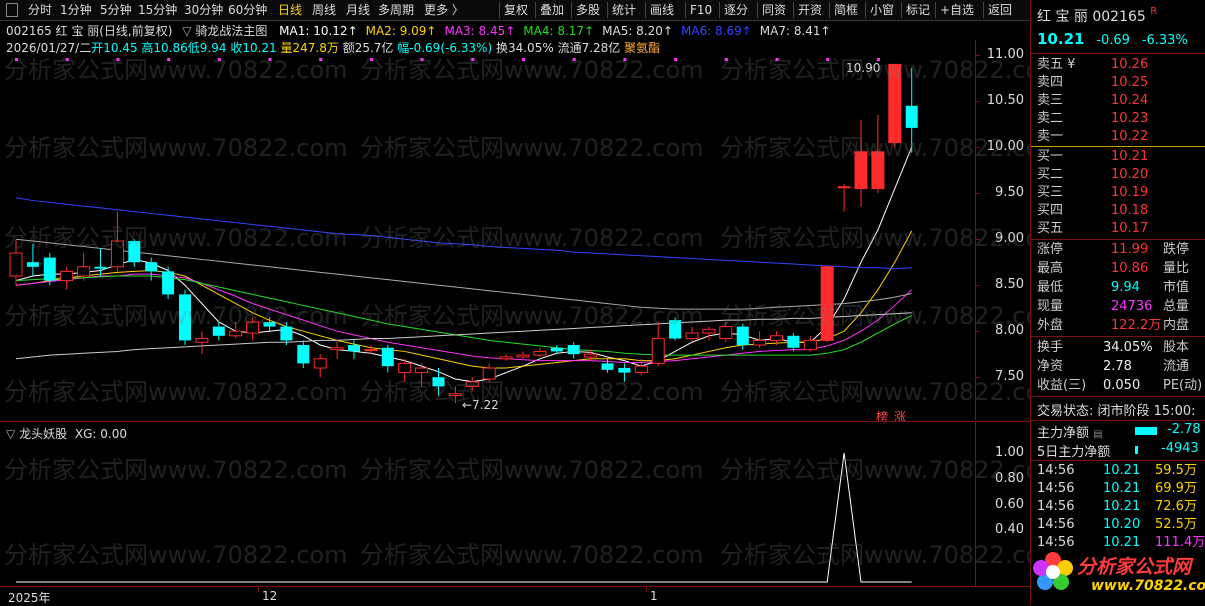 The image size is (1205, 606). What do you see at coordinates (1119, 211) in the screenshot?
I see `bid-row: 买四 10.18` at bounding box center [1119, 211].